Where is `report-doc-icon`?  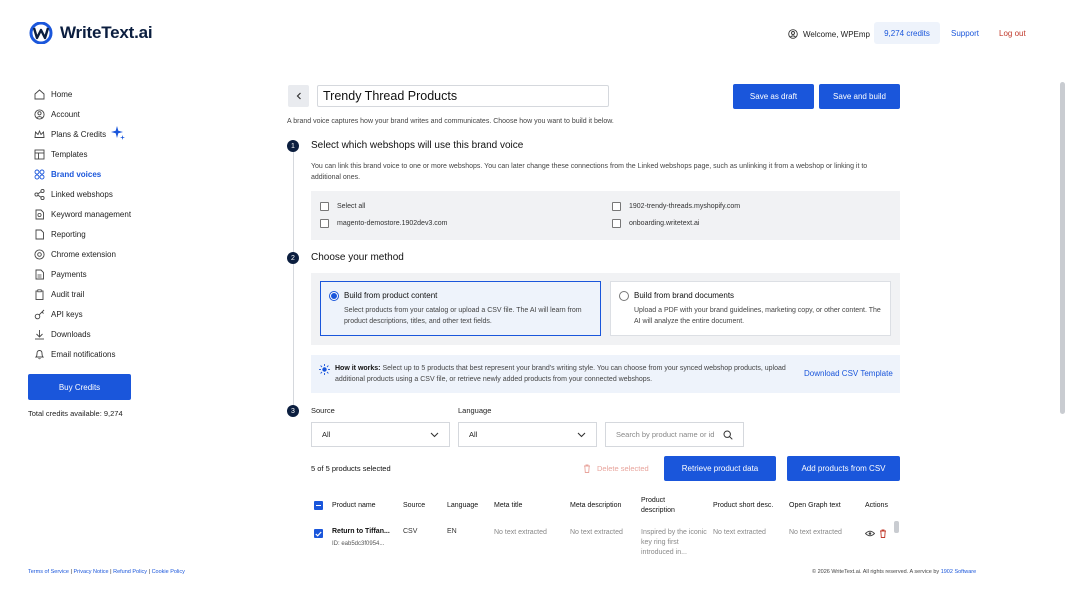
report-doc-icon is located at coordinates (39, 234).